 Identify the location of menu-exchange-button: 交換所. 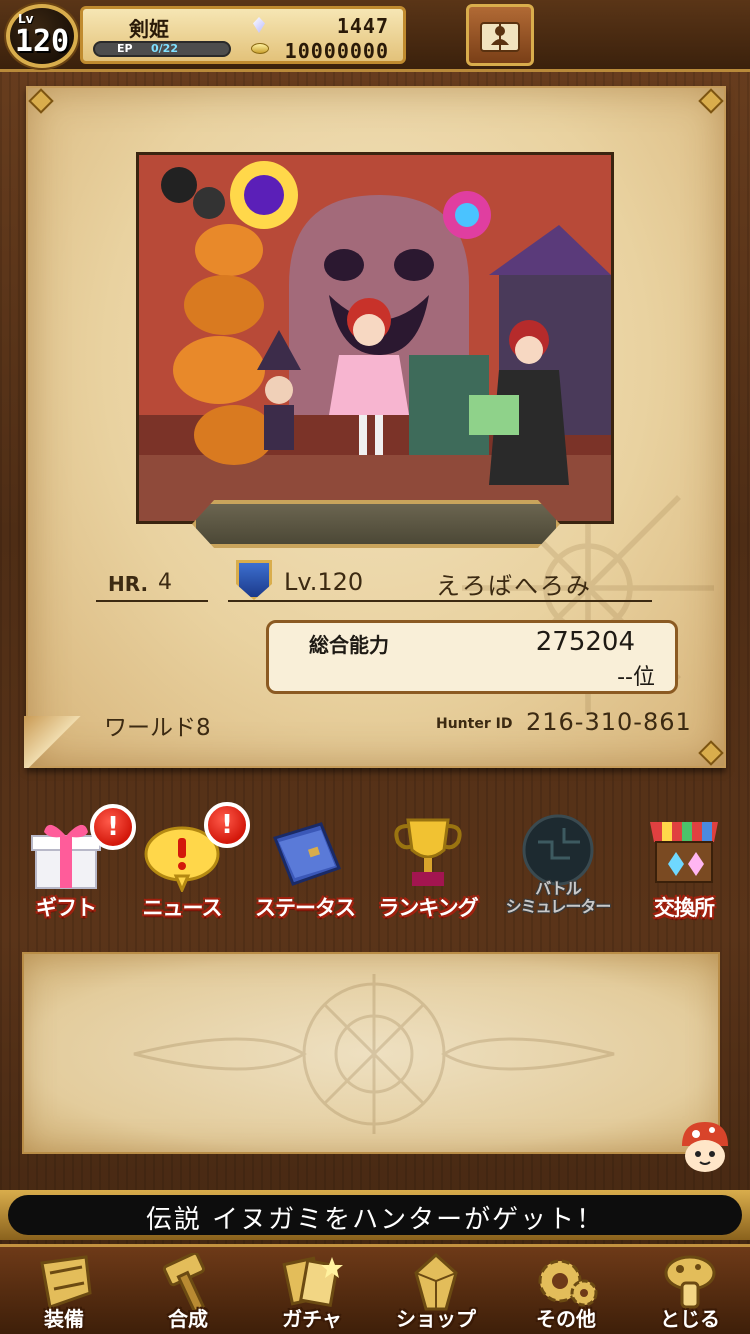
(684, 863).